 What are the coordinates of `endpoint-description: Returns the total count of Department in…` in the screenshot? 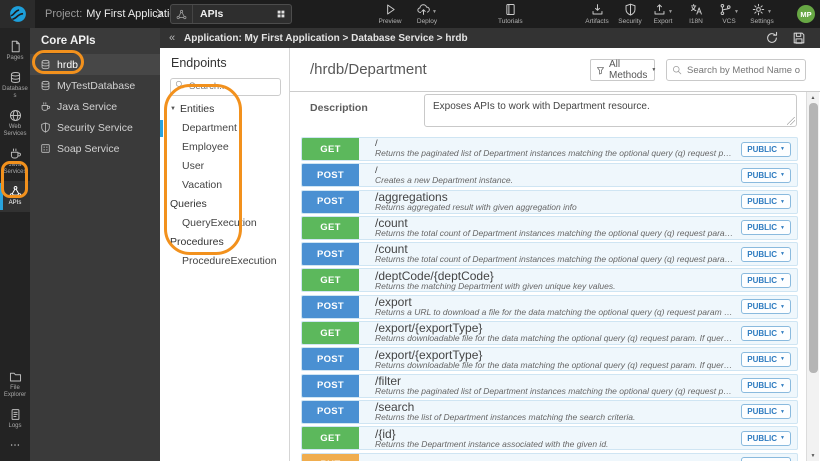 It's located at (554, 234).